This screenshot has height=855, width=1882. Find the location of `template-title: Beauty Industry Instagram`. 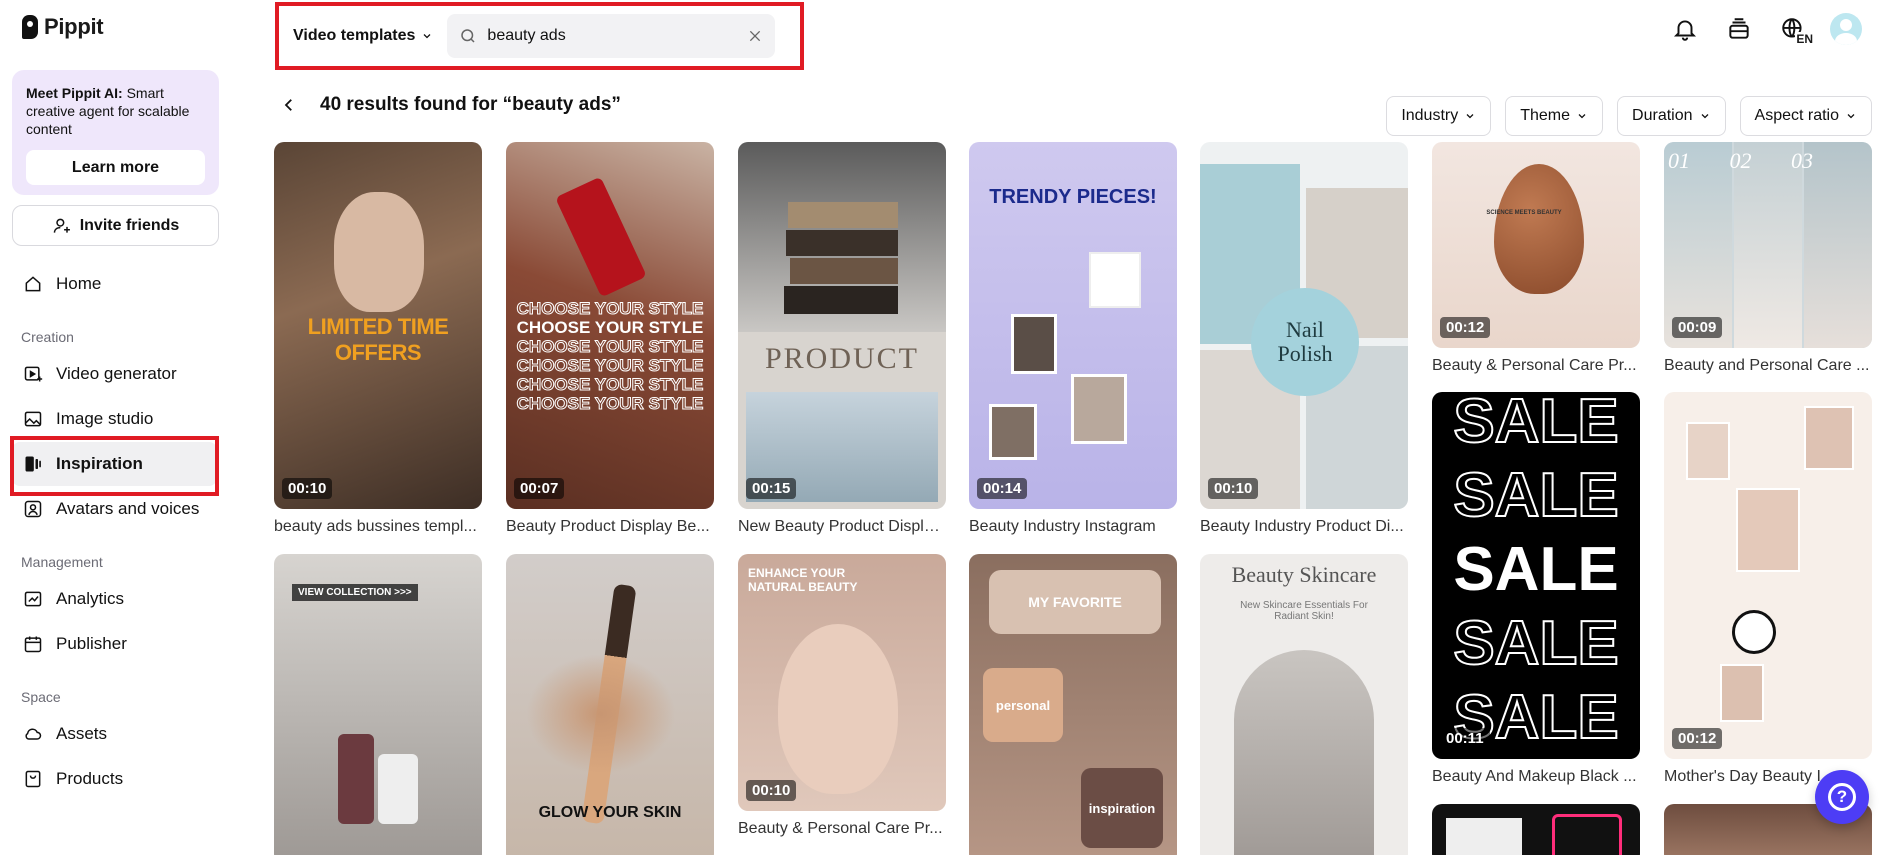

template-title: Beauty Industry Instagram is located at coordinates (1062, 526).